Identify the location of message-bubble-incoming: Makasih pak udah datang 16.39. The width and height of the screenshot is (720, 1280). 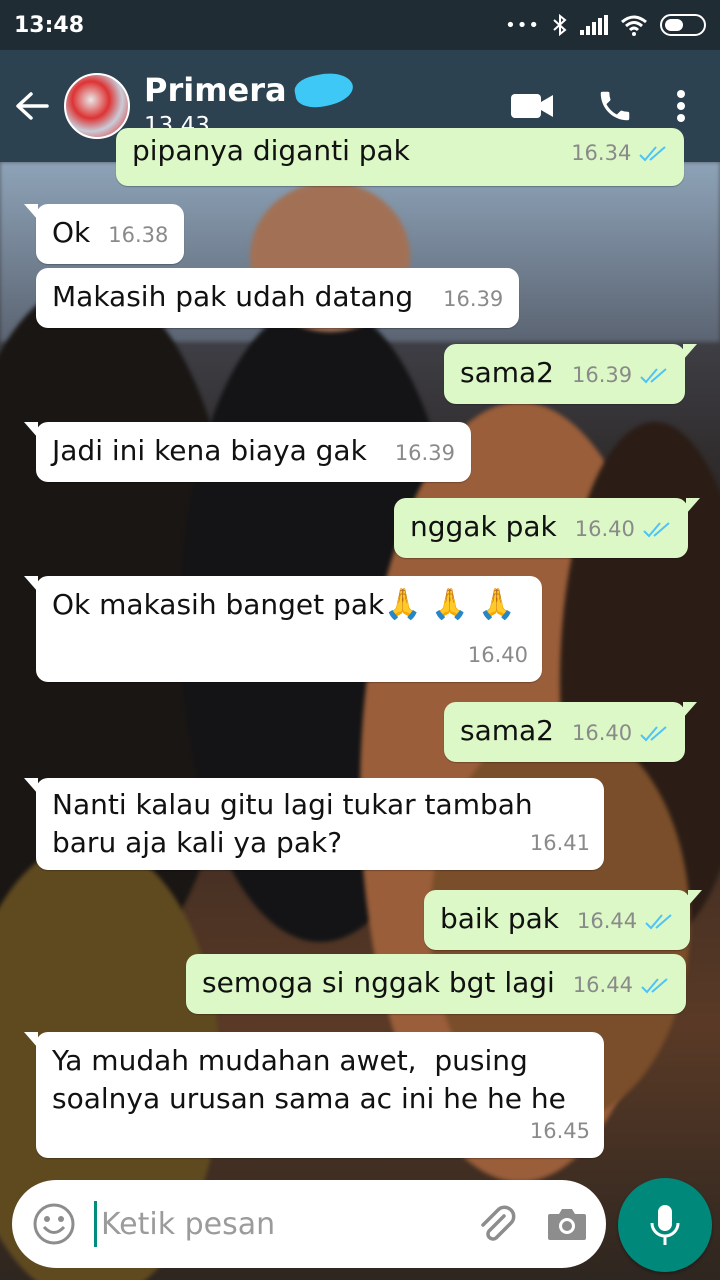
(278, 298).